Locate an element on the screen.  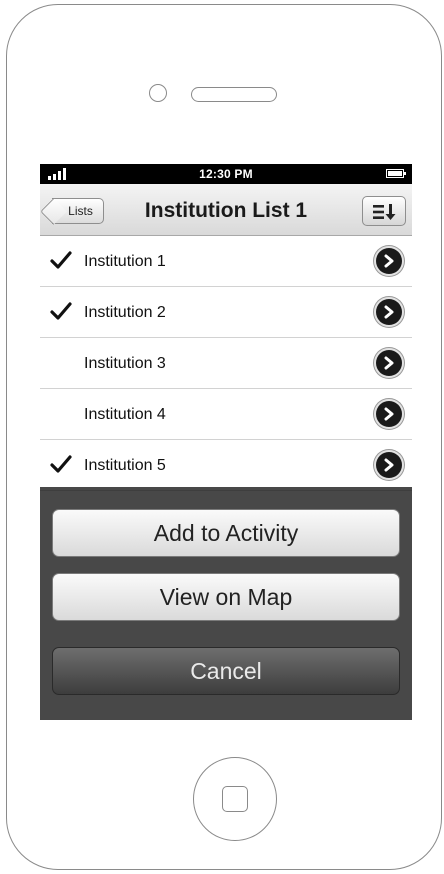
speaker-icon is located at coordinates (234, 94).